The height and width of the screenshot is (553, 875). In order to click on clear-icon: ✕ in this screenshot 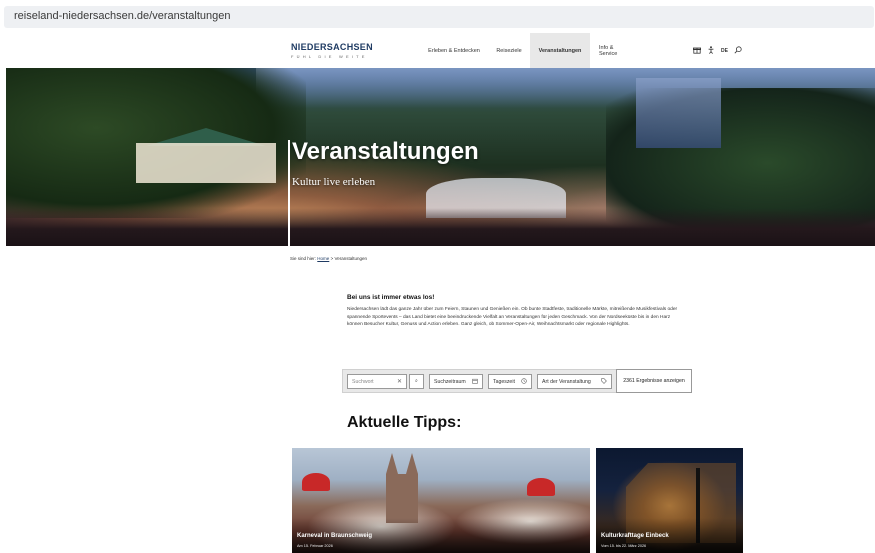, I will do `click(399, 381)`.